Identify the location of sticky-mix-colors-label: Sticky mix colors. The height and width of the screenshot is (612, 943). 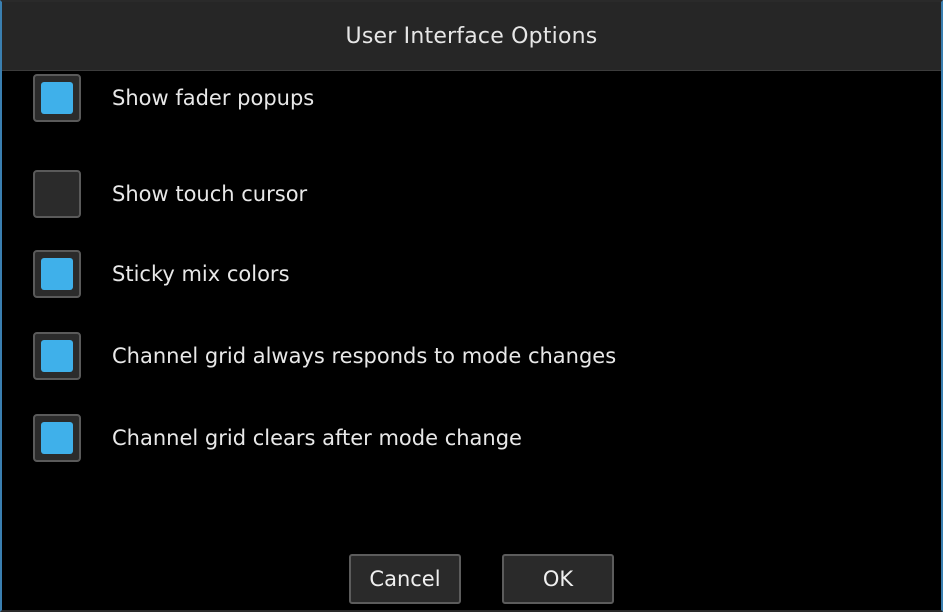
(201, 274).